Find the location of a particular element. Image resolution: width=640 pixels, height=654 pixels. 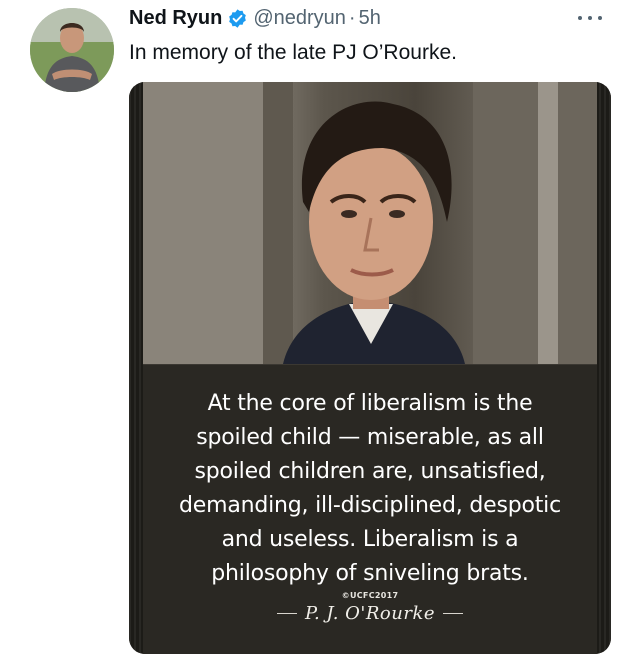

quote-line: and useless. Liberalism is a is located at coordinates (370, 539).